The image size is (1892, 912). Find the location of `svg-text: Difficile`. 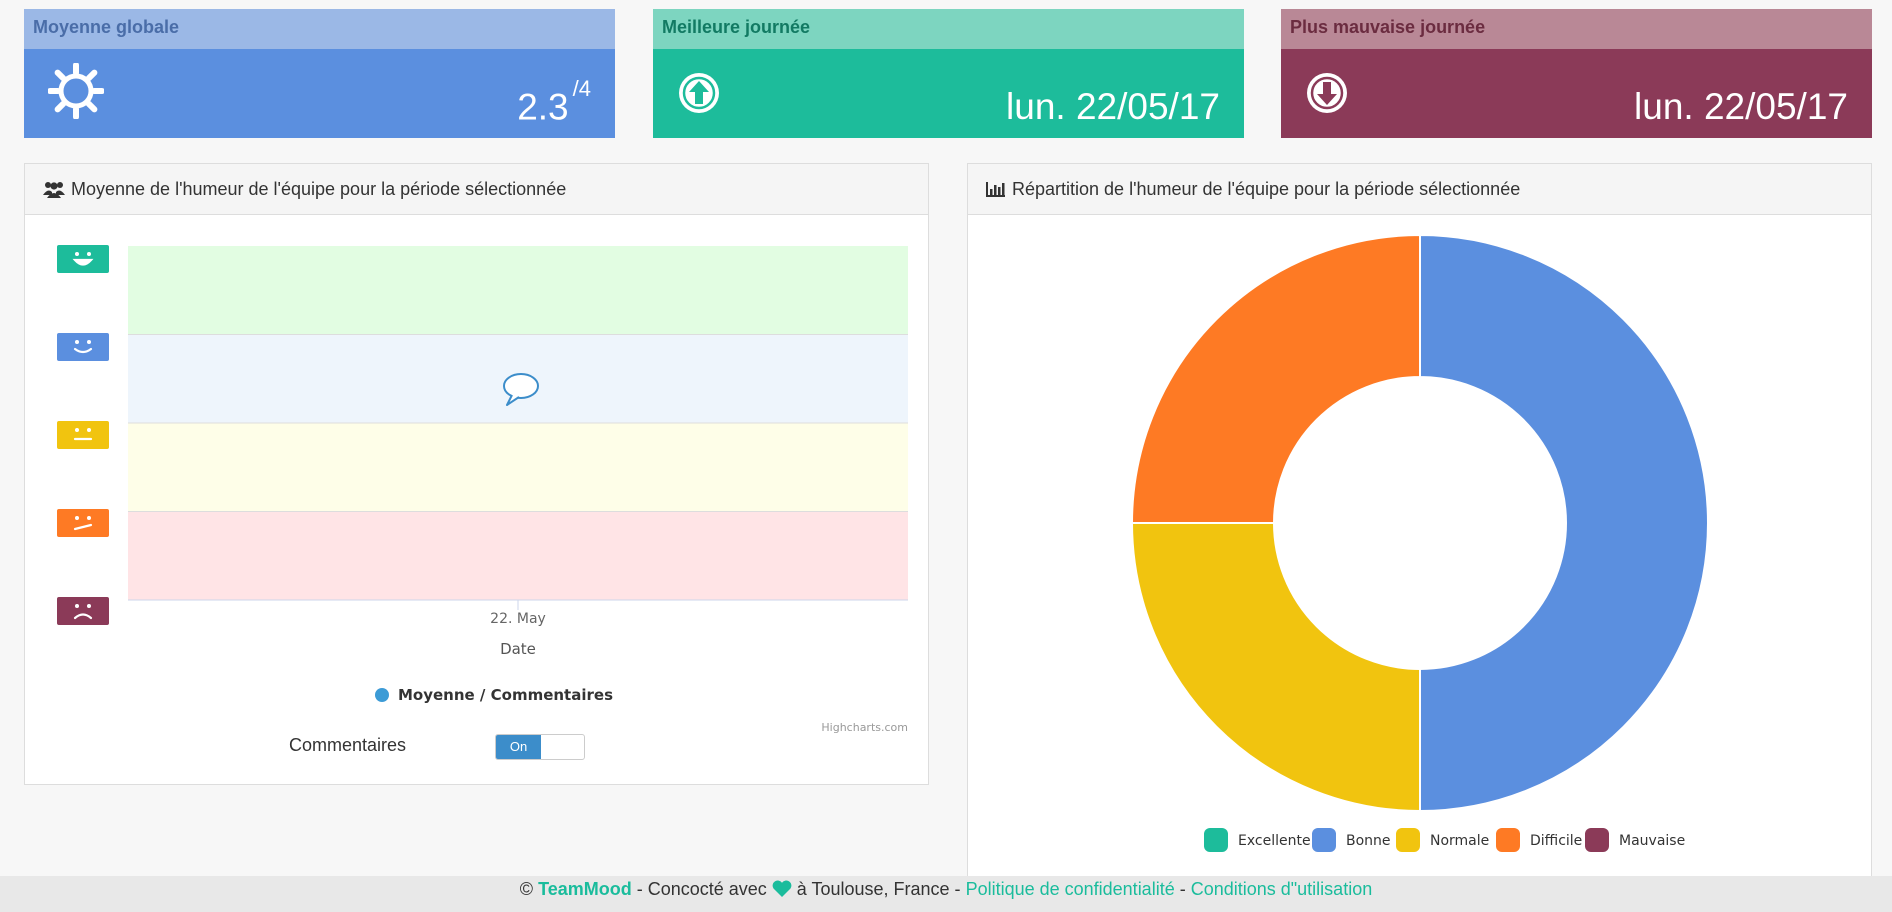

svg-text: Difficile is located at coordinates (1556, 841).